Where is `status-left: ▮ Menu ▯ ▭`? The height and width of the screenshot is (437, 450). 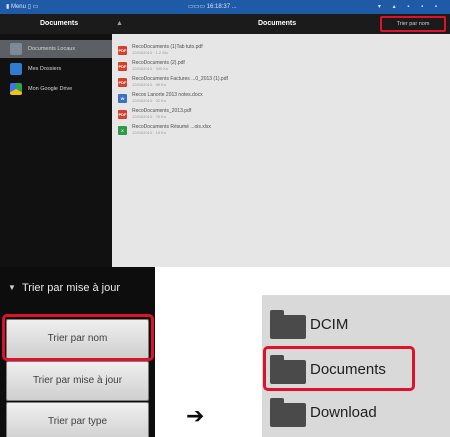
status-left: ▮ Menu ▯ ▭ is located at coordinates (22, 7).